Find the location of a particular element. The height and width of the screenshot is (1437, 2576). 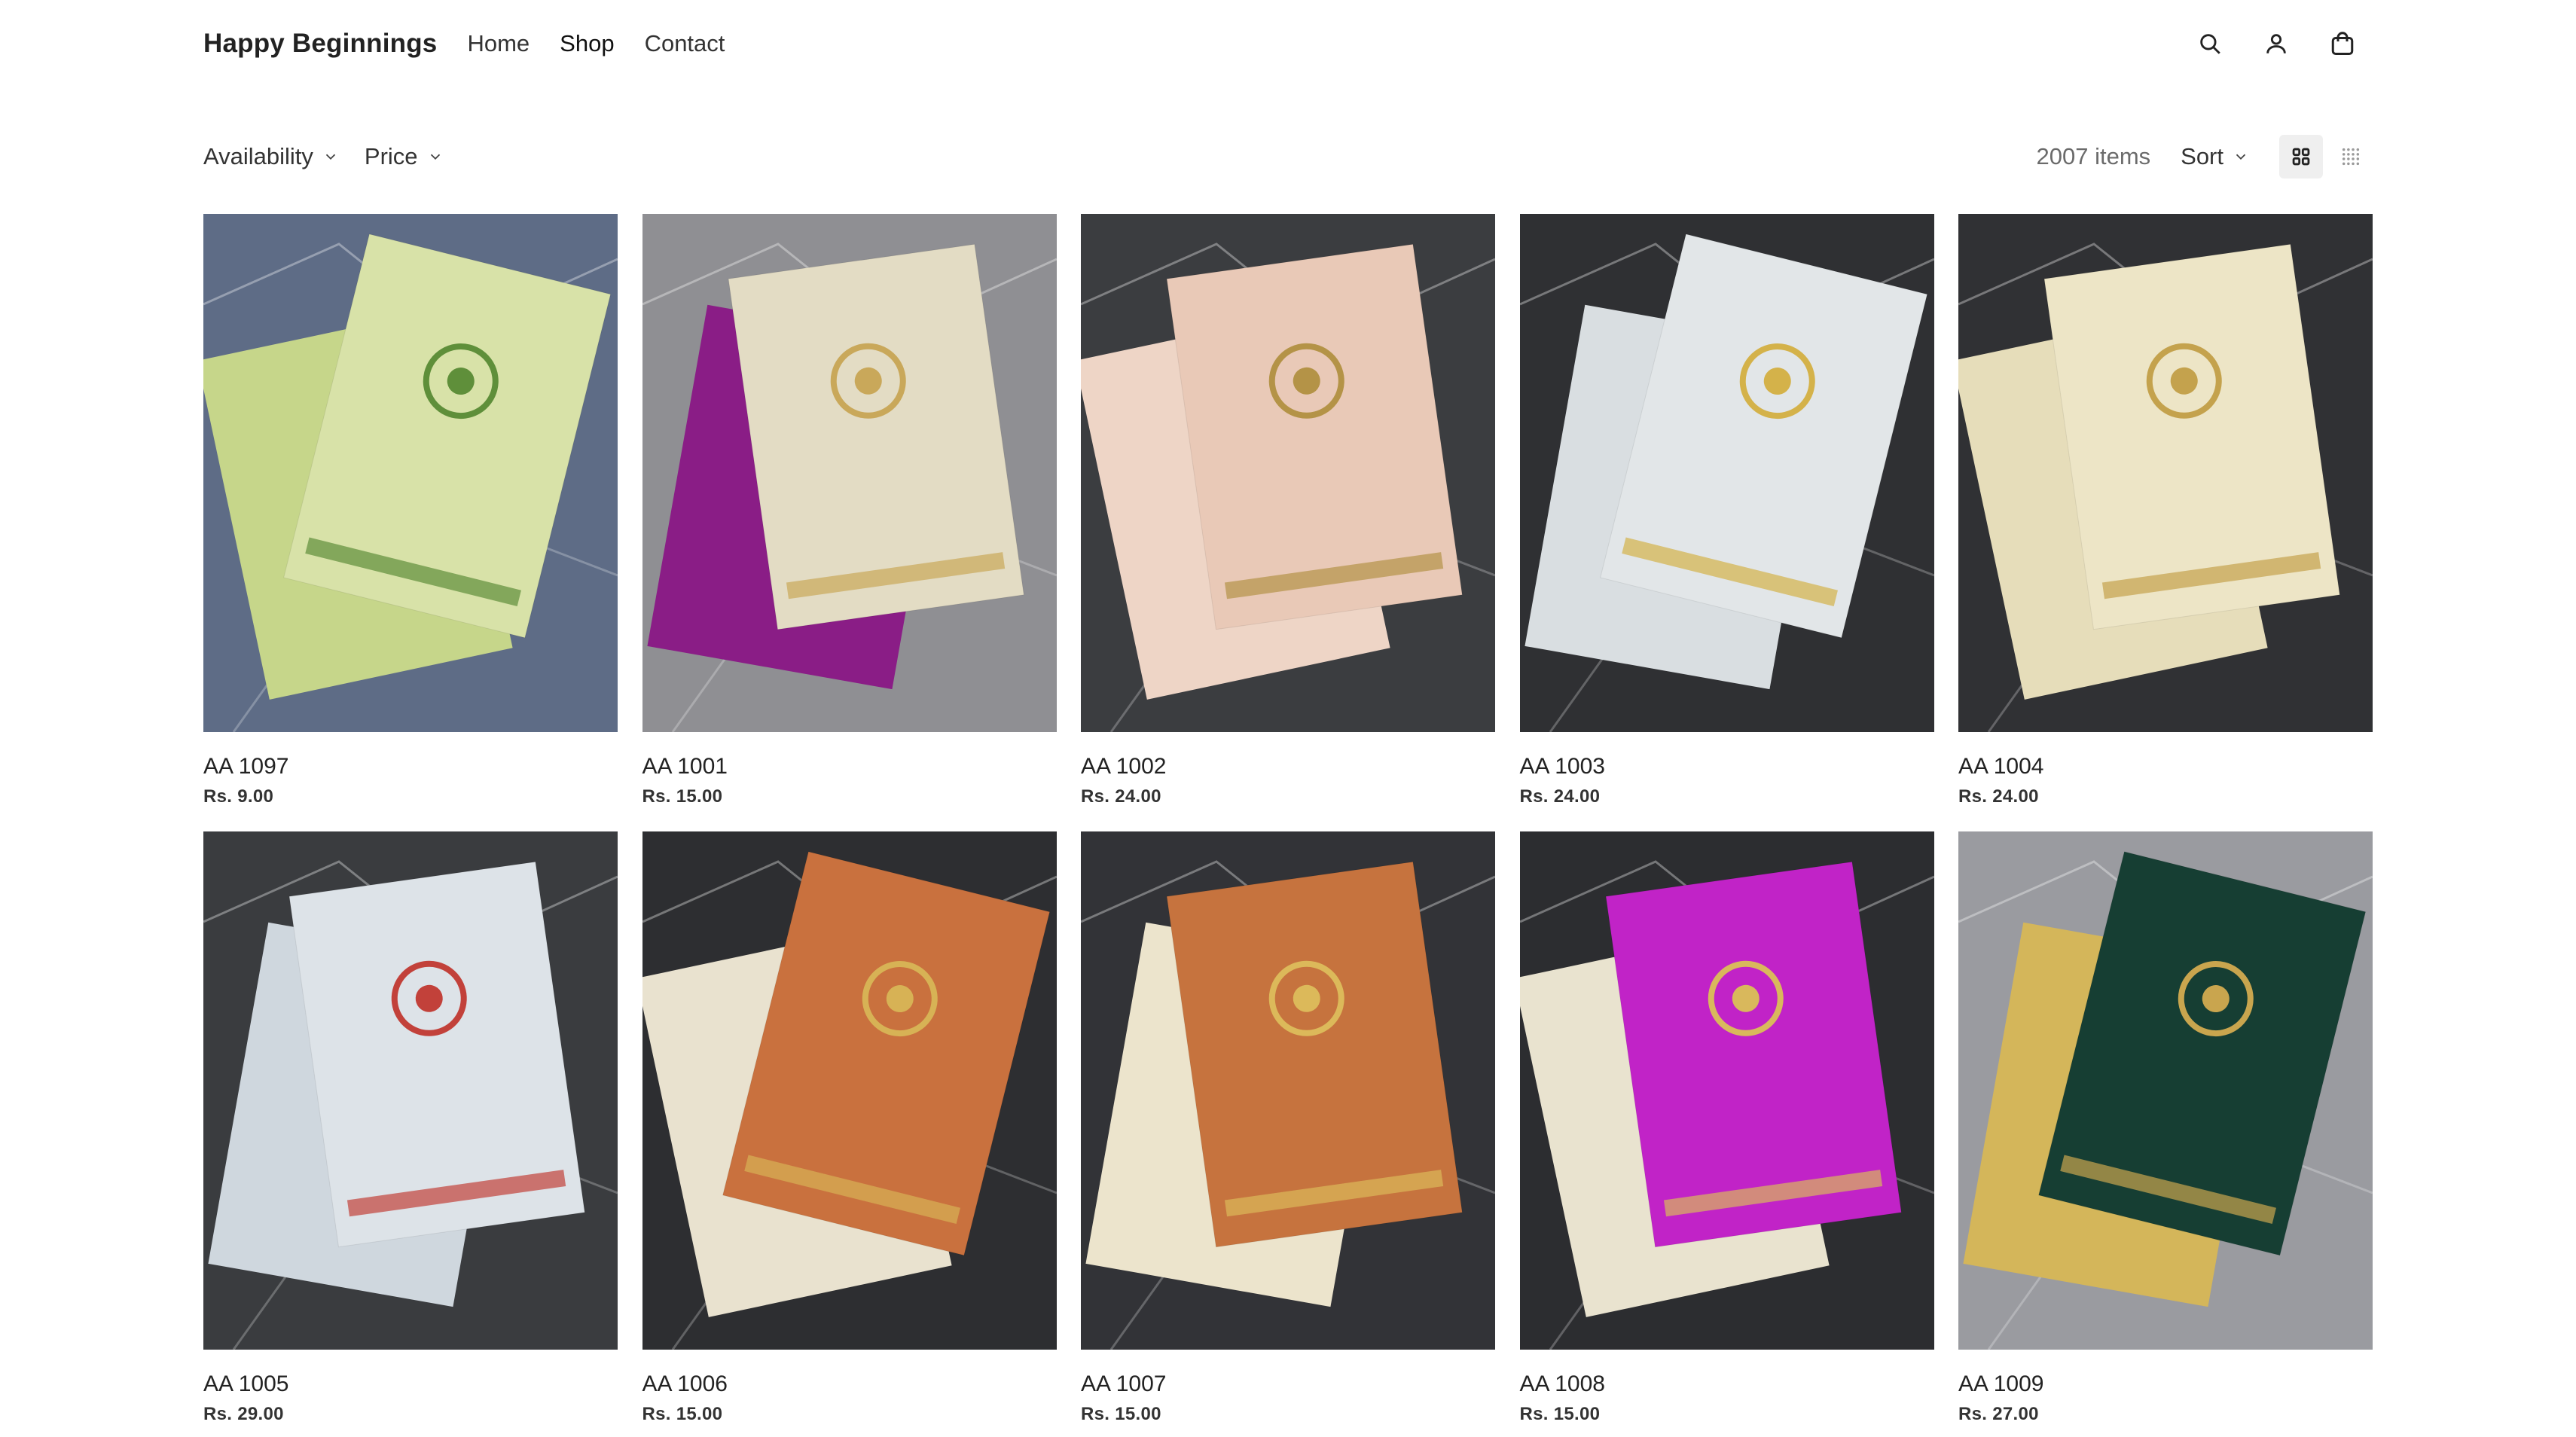

grid-small-view-button is located at coordinates (2351, 156).